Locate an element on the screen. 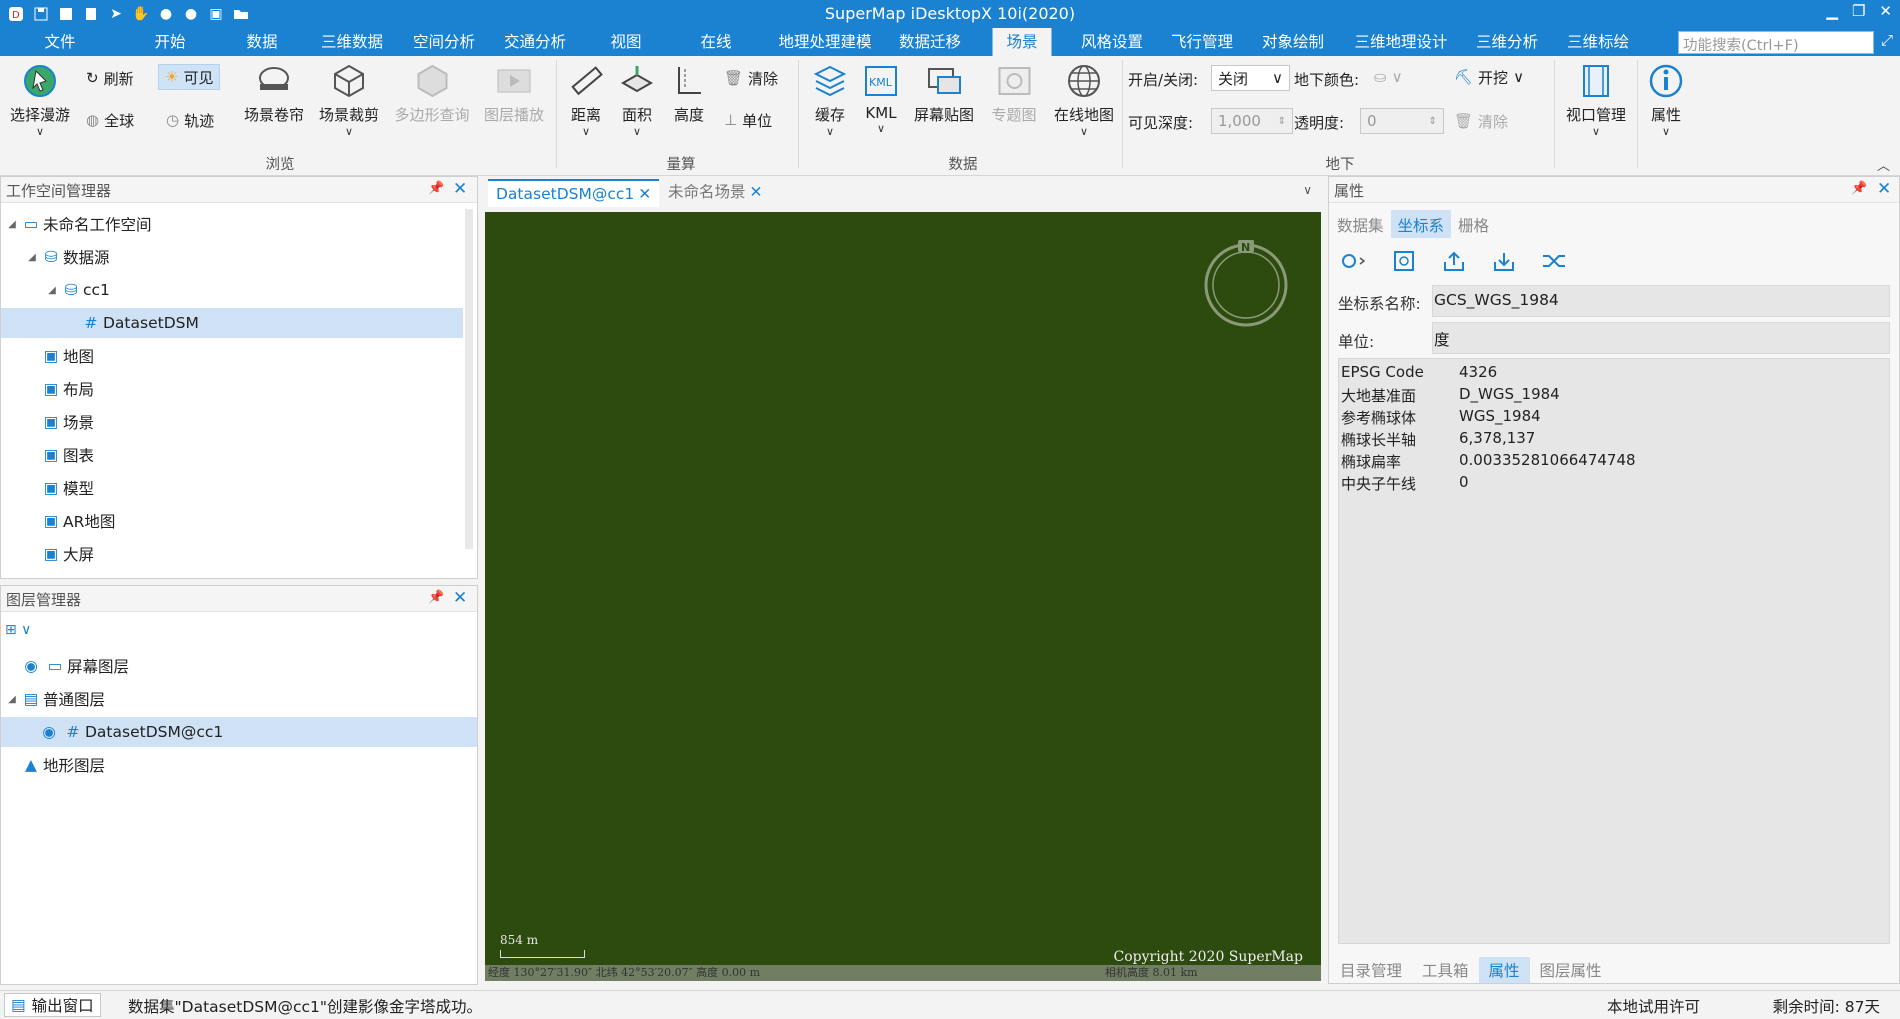 This screenshot has height=1019, width=1900. on-off-select: 关闭 ∨ is located at coordinates (1250, 78).